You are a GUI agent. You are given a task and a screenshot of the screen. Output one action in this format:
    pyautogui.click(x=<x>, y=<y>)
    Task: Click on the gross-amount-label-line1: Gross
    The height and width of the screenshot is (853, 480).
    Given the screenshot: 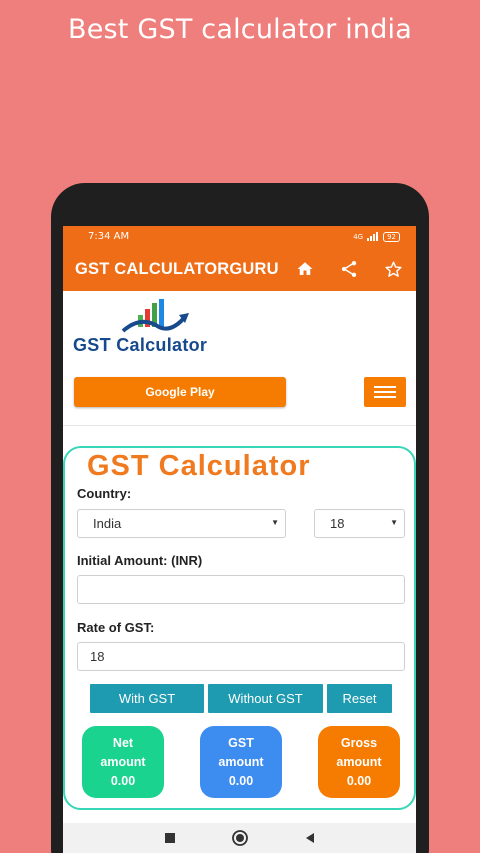 What is the action you would take?
    pyautogui.click(x=359, y=742)
    